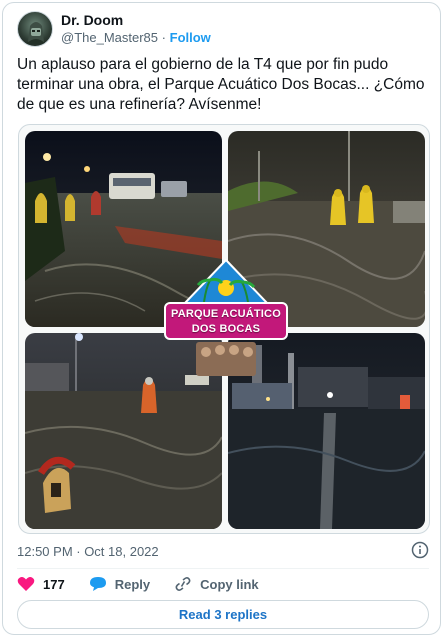 The width and height of the screenshot is (443, 637). I want to click on tweet-timestamp: 12:50 PM · Oct 18, 2022, so click(88, 551).